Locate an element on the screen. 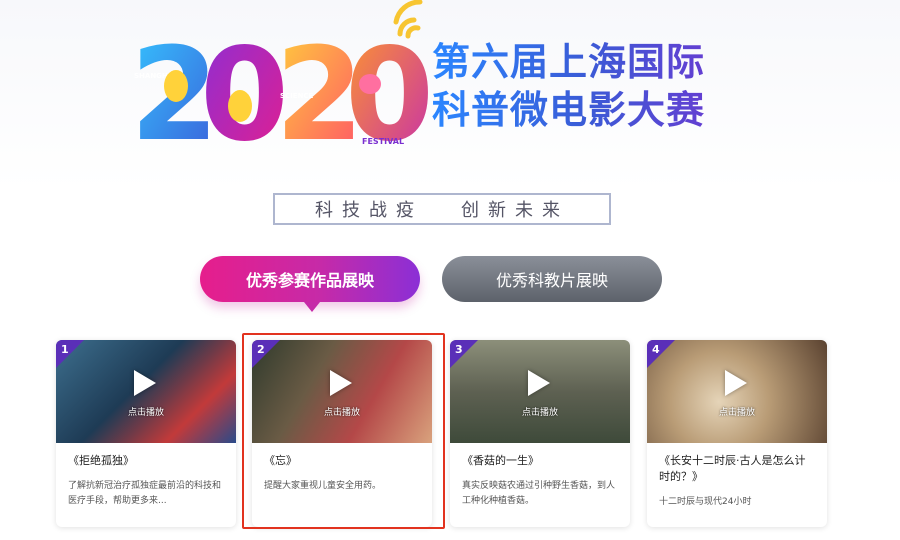  card-number: 2 is located at coordinates (261, 349).